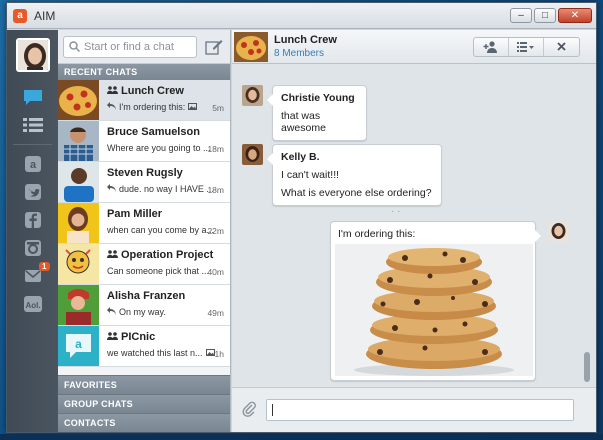 This screenshot has height=440, width=603. I want to click on chats-icon, so click(33, 97).